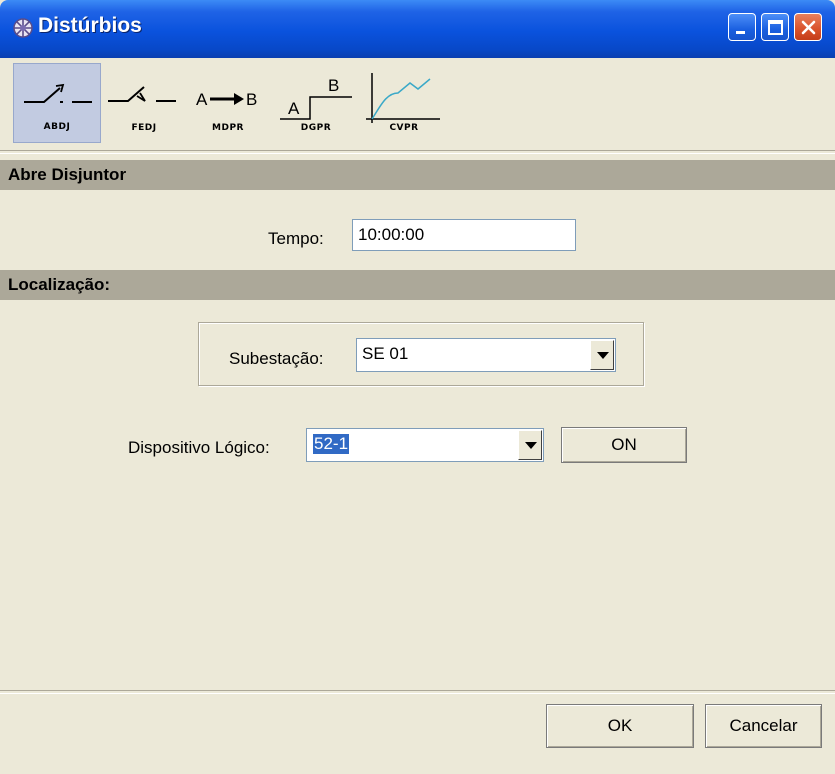  I want to click on dispositivo-select: 52-1, so click(425, 445).